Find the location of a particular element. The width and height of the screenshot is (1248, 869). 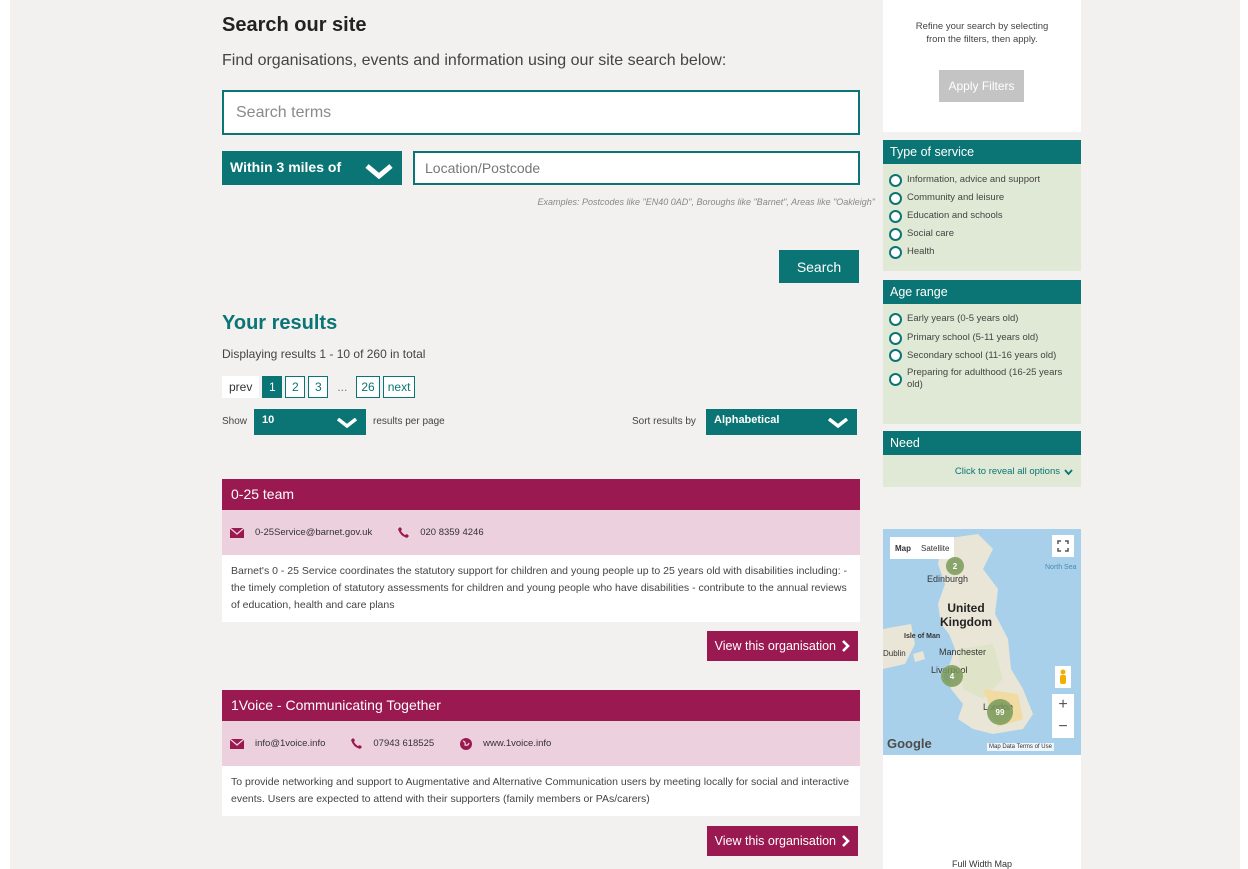

map-label-isle-of-man: Isle of Man is located at coordinates (922, 636).